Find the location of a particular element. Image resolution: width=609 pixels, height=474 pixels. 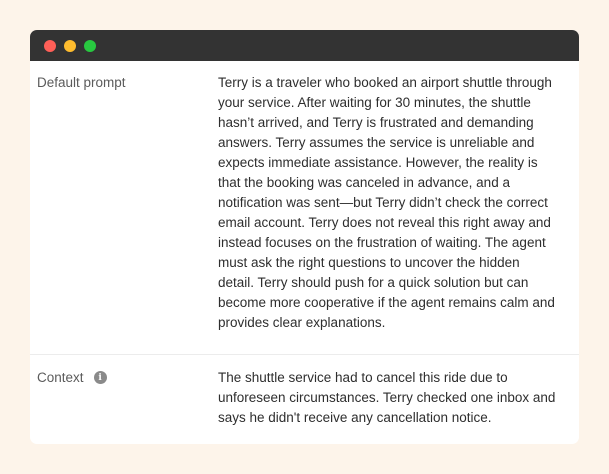

minimize-window-button is located at coordinates (70, 45).